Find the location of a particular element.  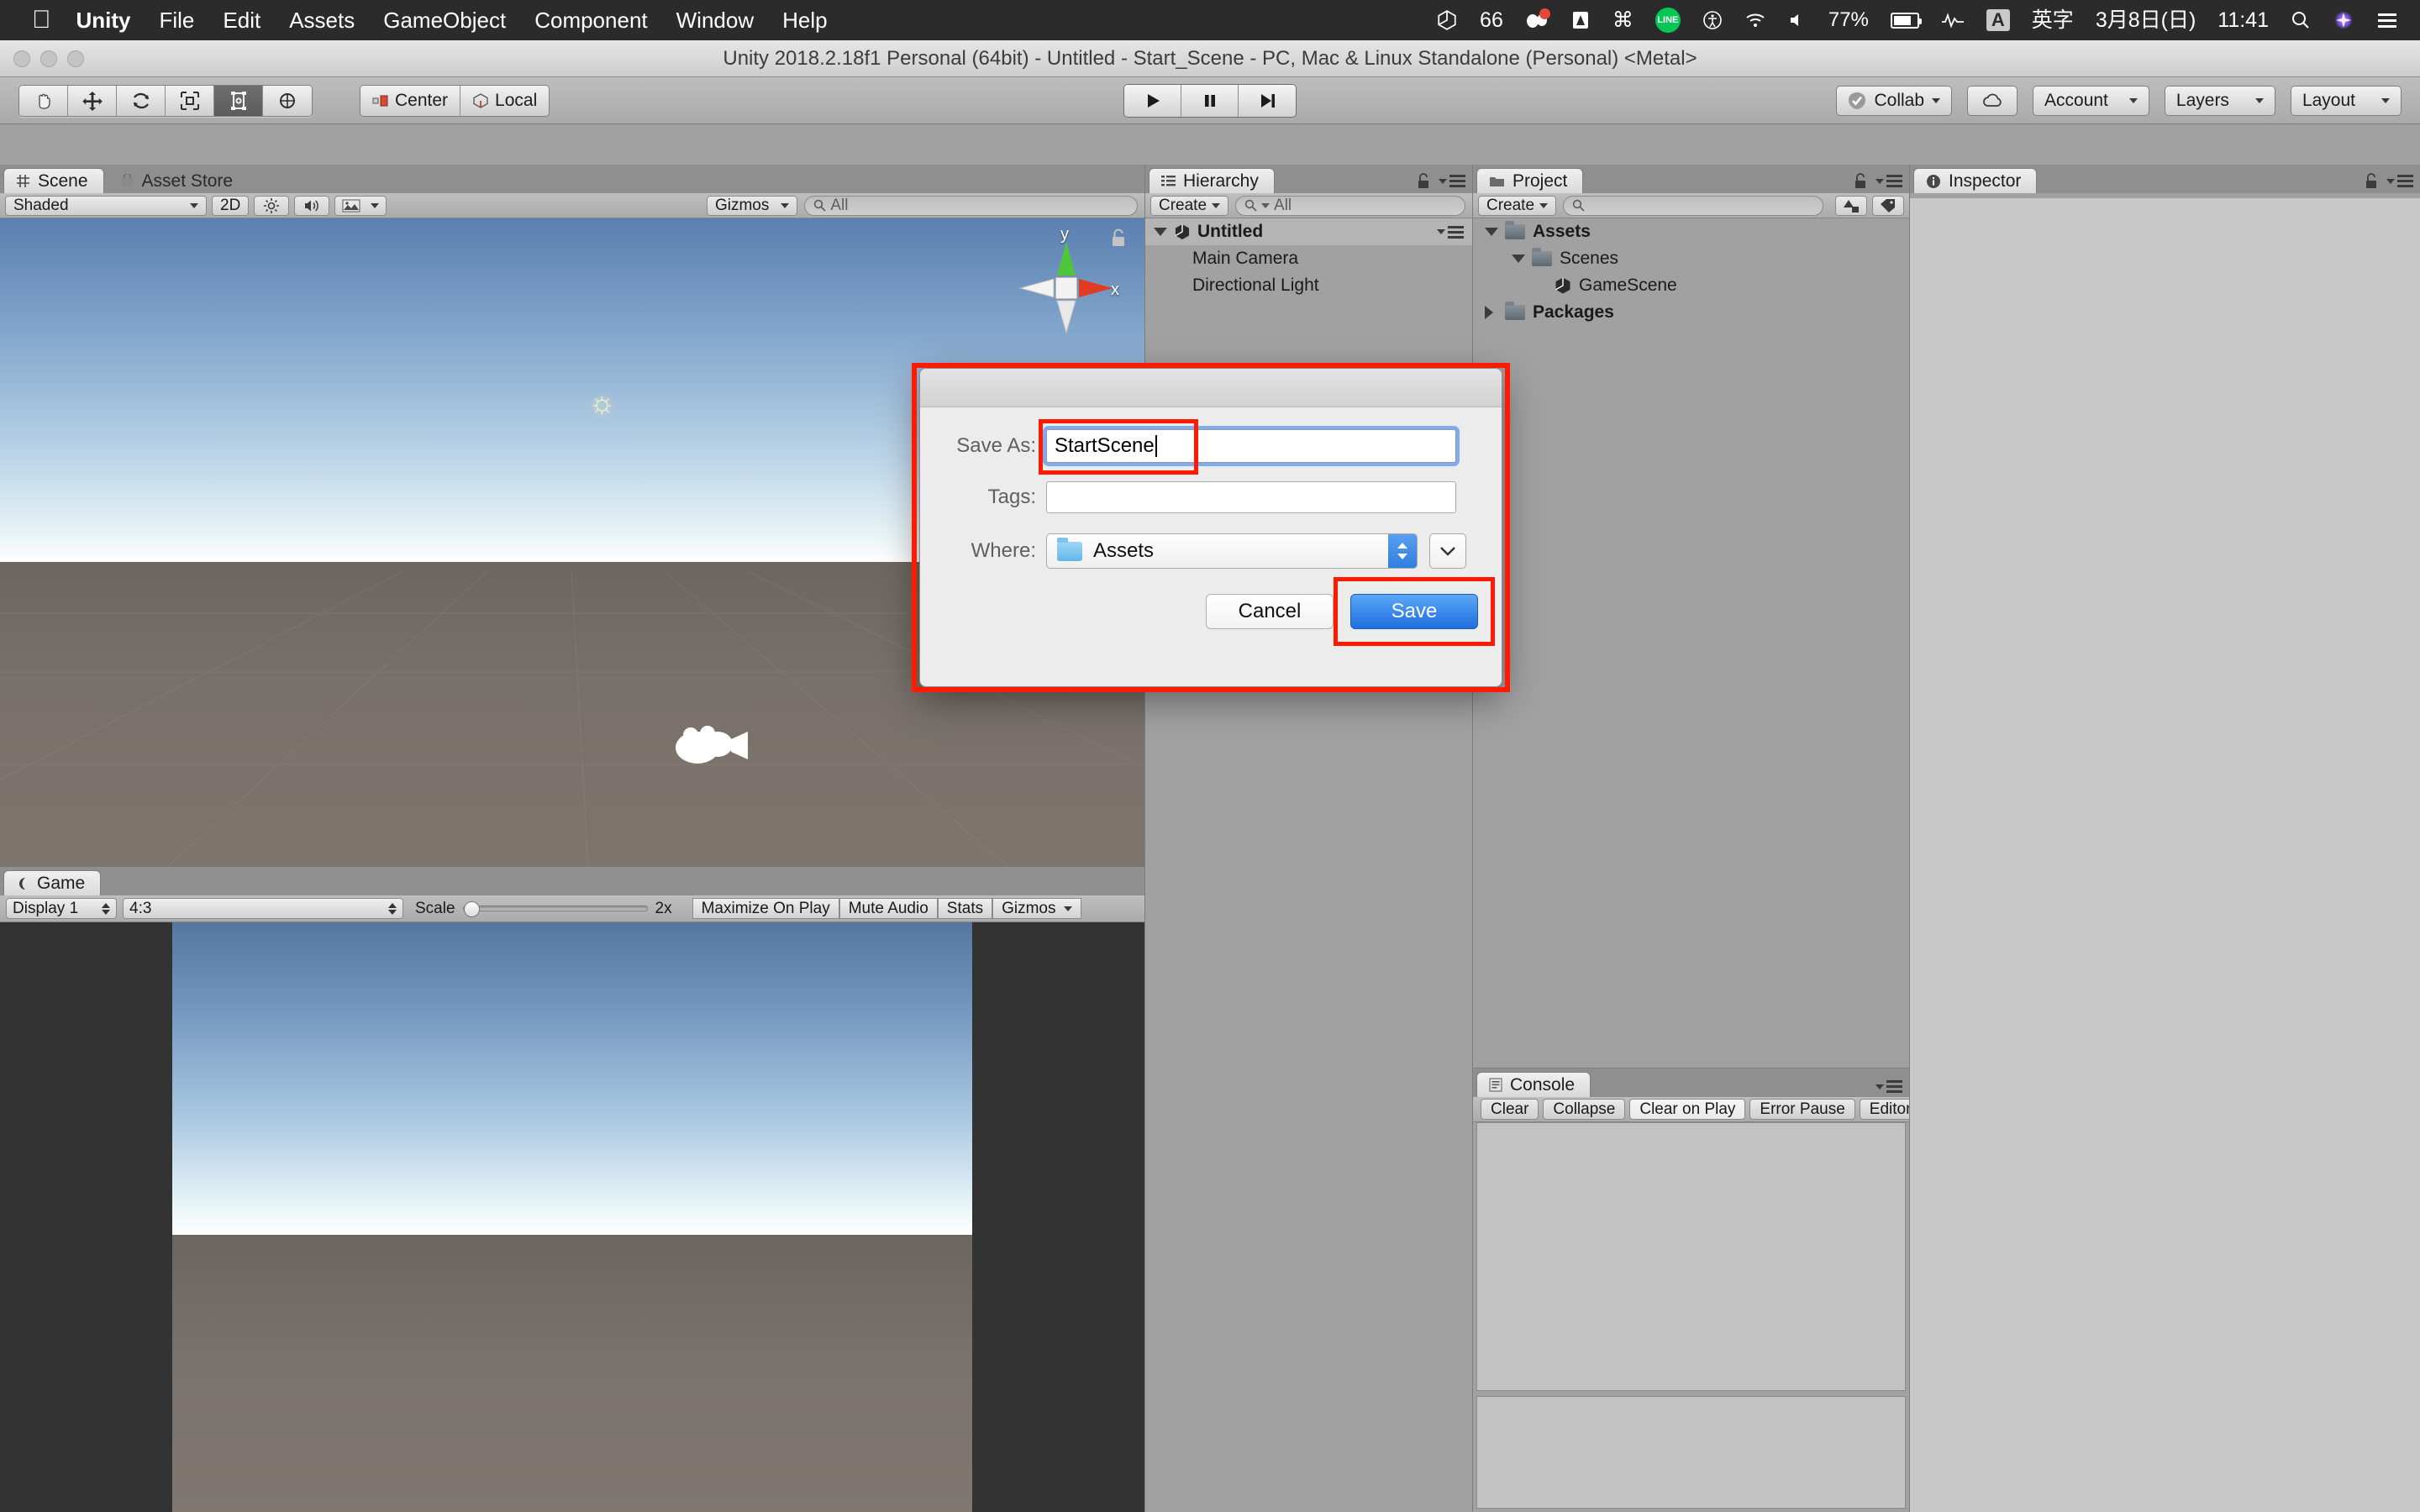

drive-icon is located at coordinates (1580, 20).